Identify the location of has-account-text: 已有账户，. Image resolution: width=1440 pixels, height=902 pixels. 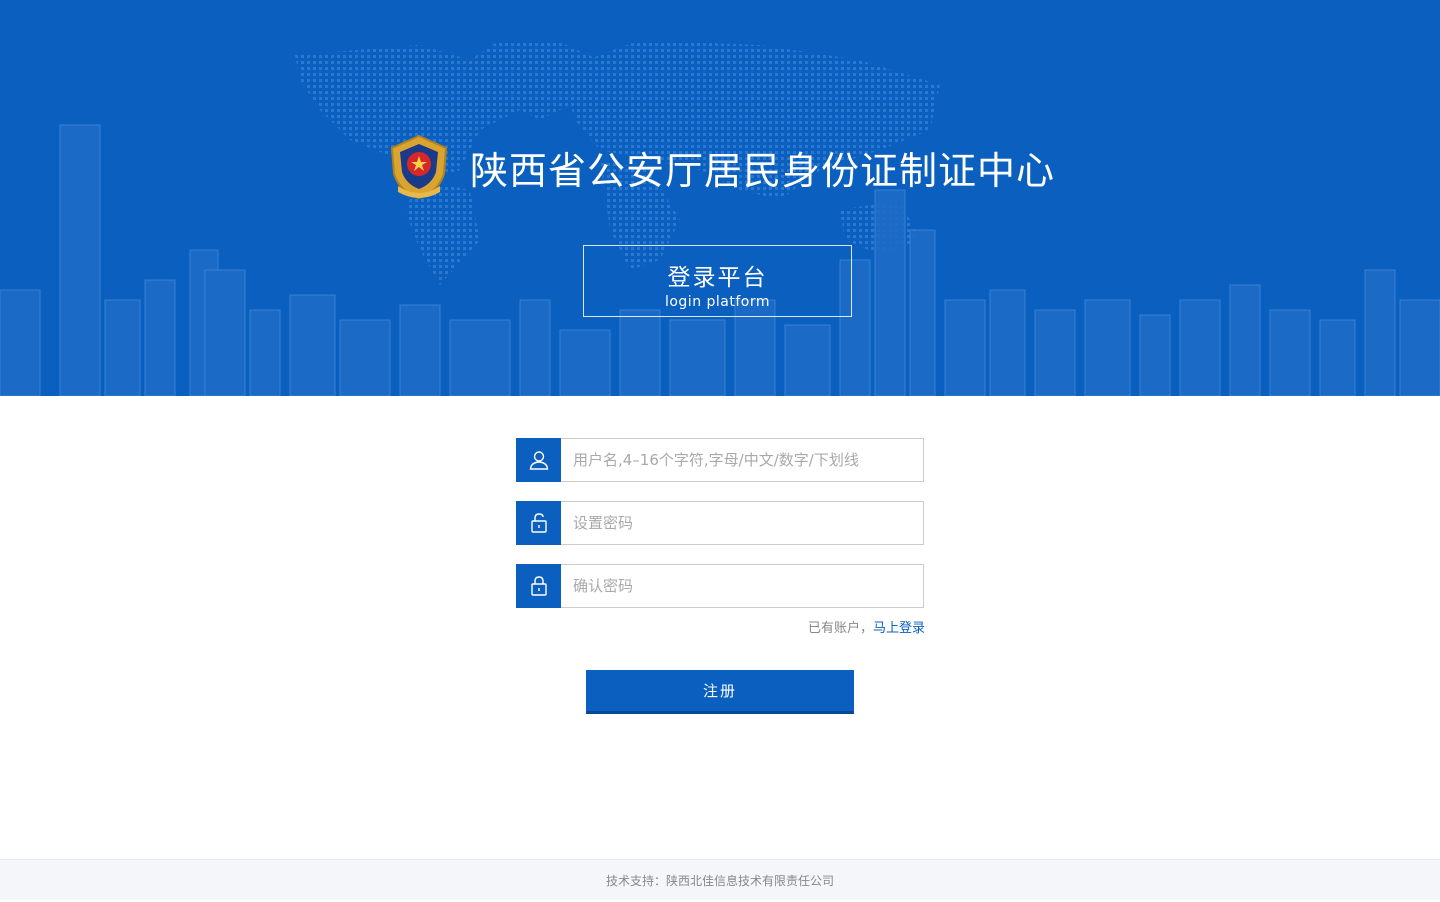
(840, 628).